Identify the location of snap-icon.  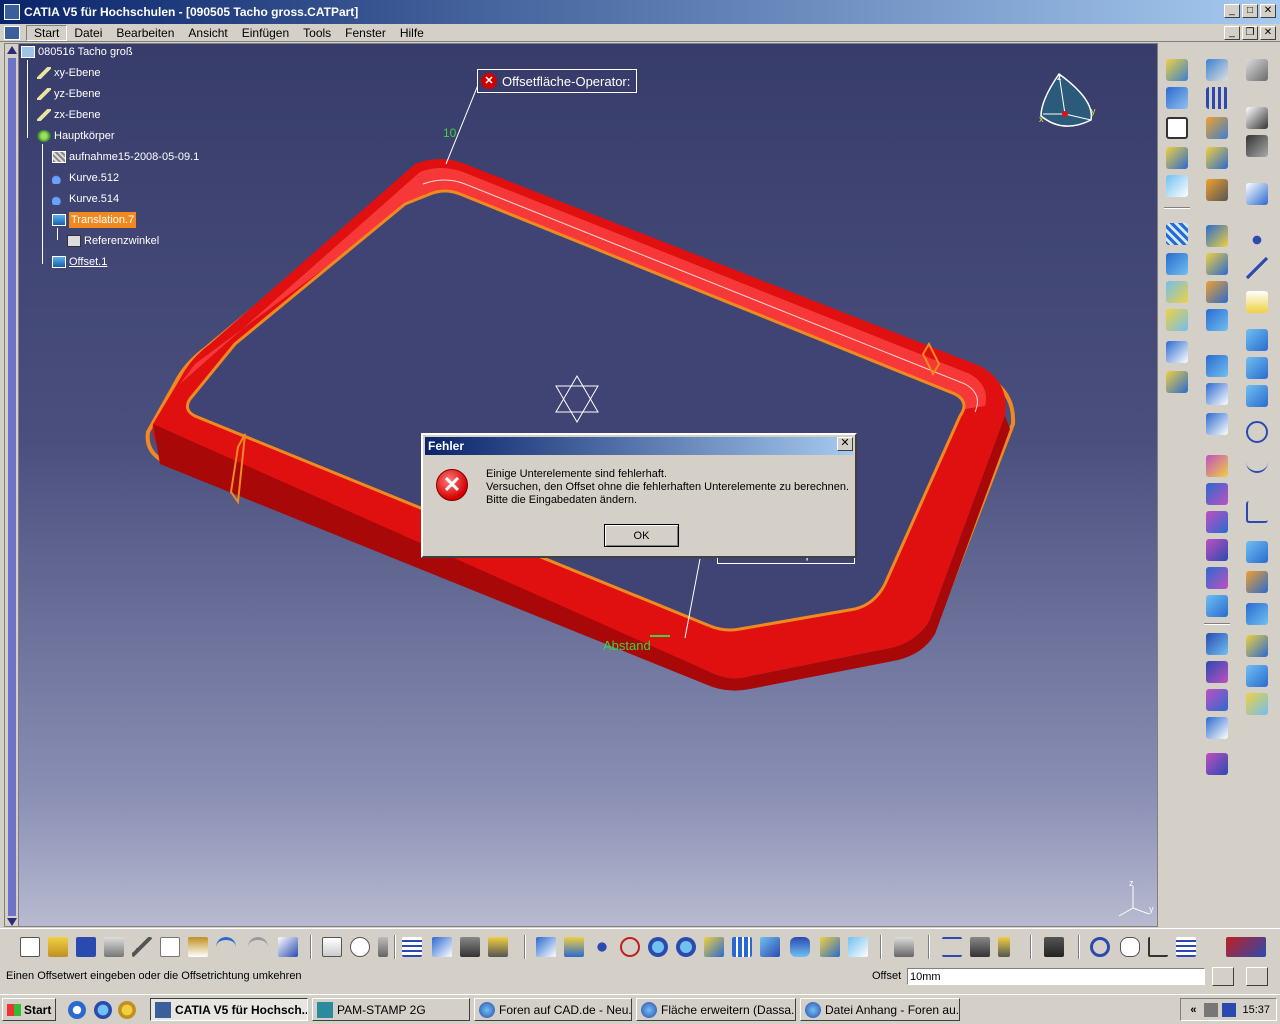
(1257, 146).